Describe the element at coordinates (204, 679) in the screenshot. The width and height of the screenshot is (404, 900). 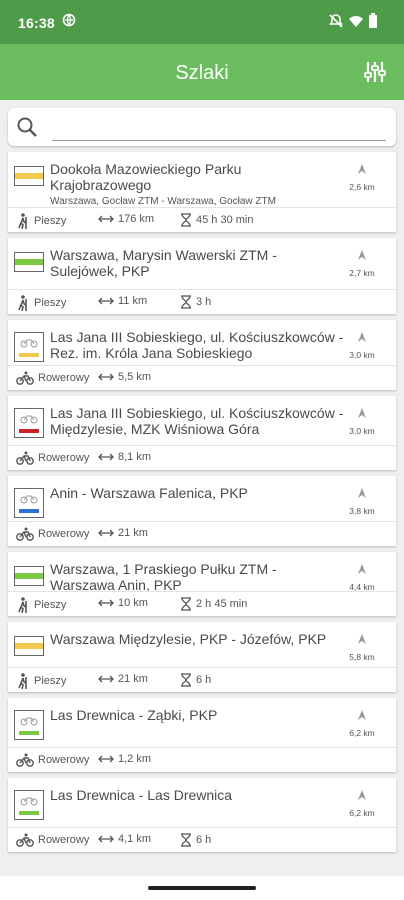
I see `trail-time-value: 6 h` at that location.